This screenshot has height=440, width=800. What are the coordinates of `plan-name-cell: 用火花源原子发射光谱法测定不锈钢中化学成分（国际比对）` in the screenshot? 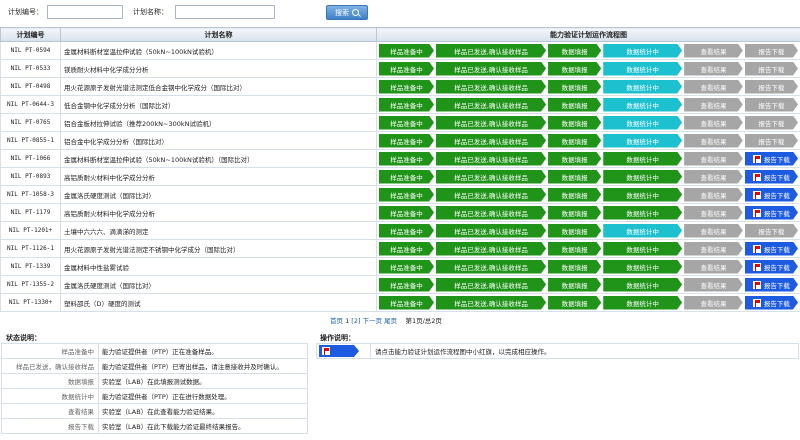 It's located at (218, 248).